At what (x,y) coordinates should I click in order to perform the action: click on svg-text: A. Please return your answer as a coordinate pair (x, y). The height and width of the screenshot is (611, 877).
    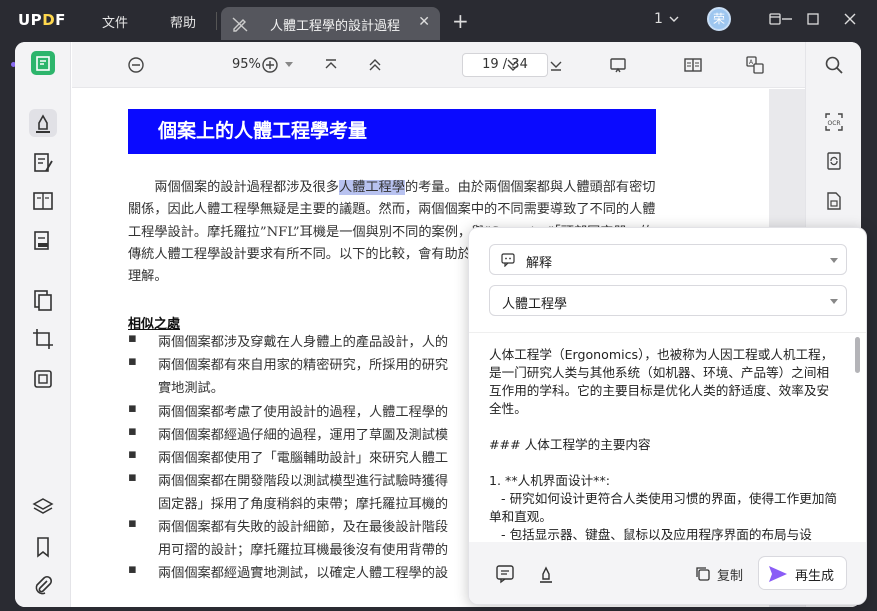
    Looking at the image, I should click on (751, 62).